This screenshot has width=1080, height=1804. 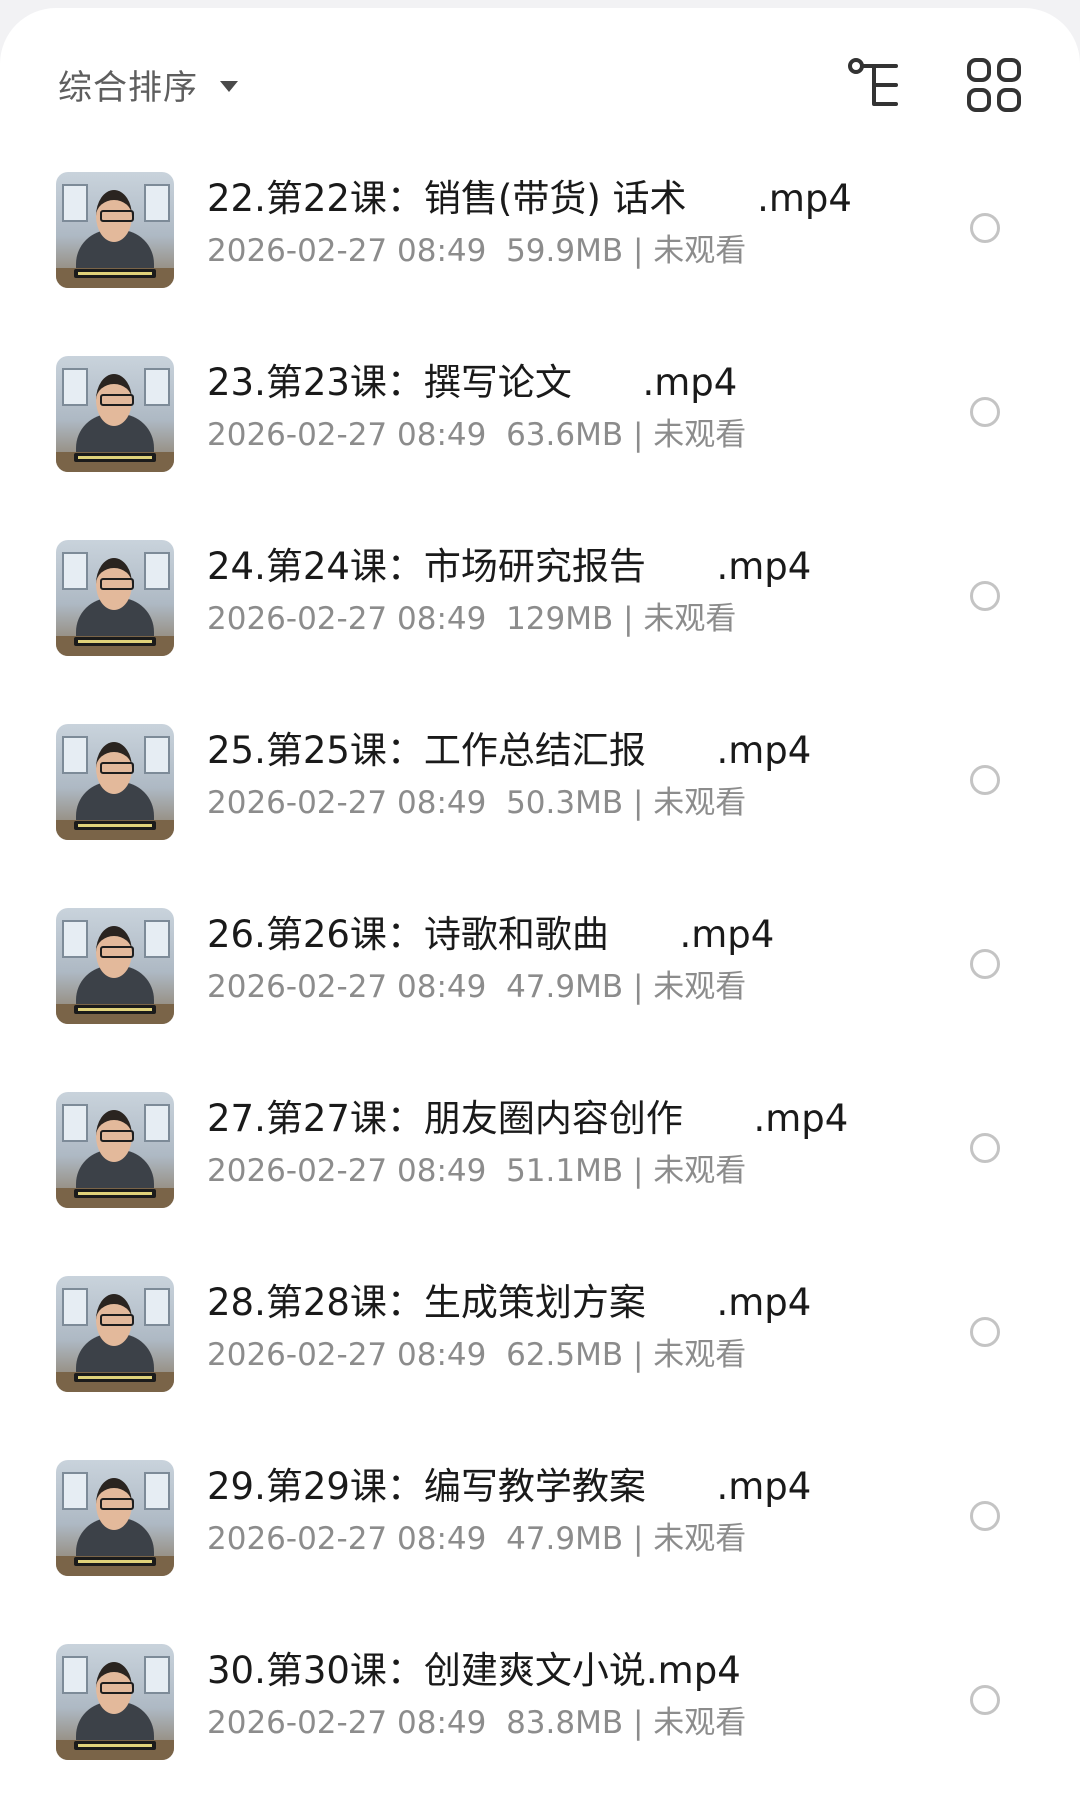 I want to click on file-meta: 2026-02-27 08:49 63.6MB | 未观看, so click(x=476, y=435).